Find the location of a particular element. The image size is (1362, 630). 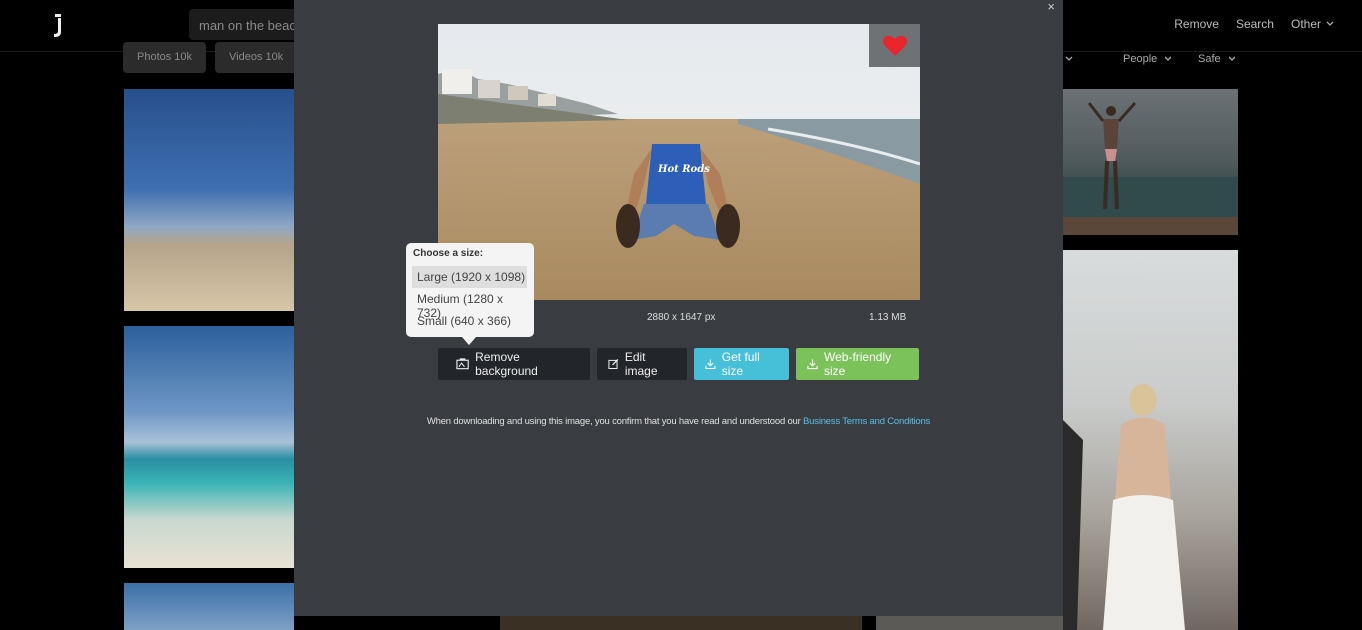

terms-link: Business Terms and Conditions is located at coordinates (866, 421).